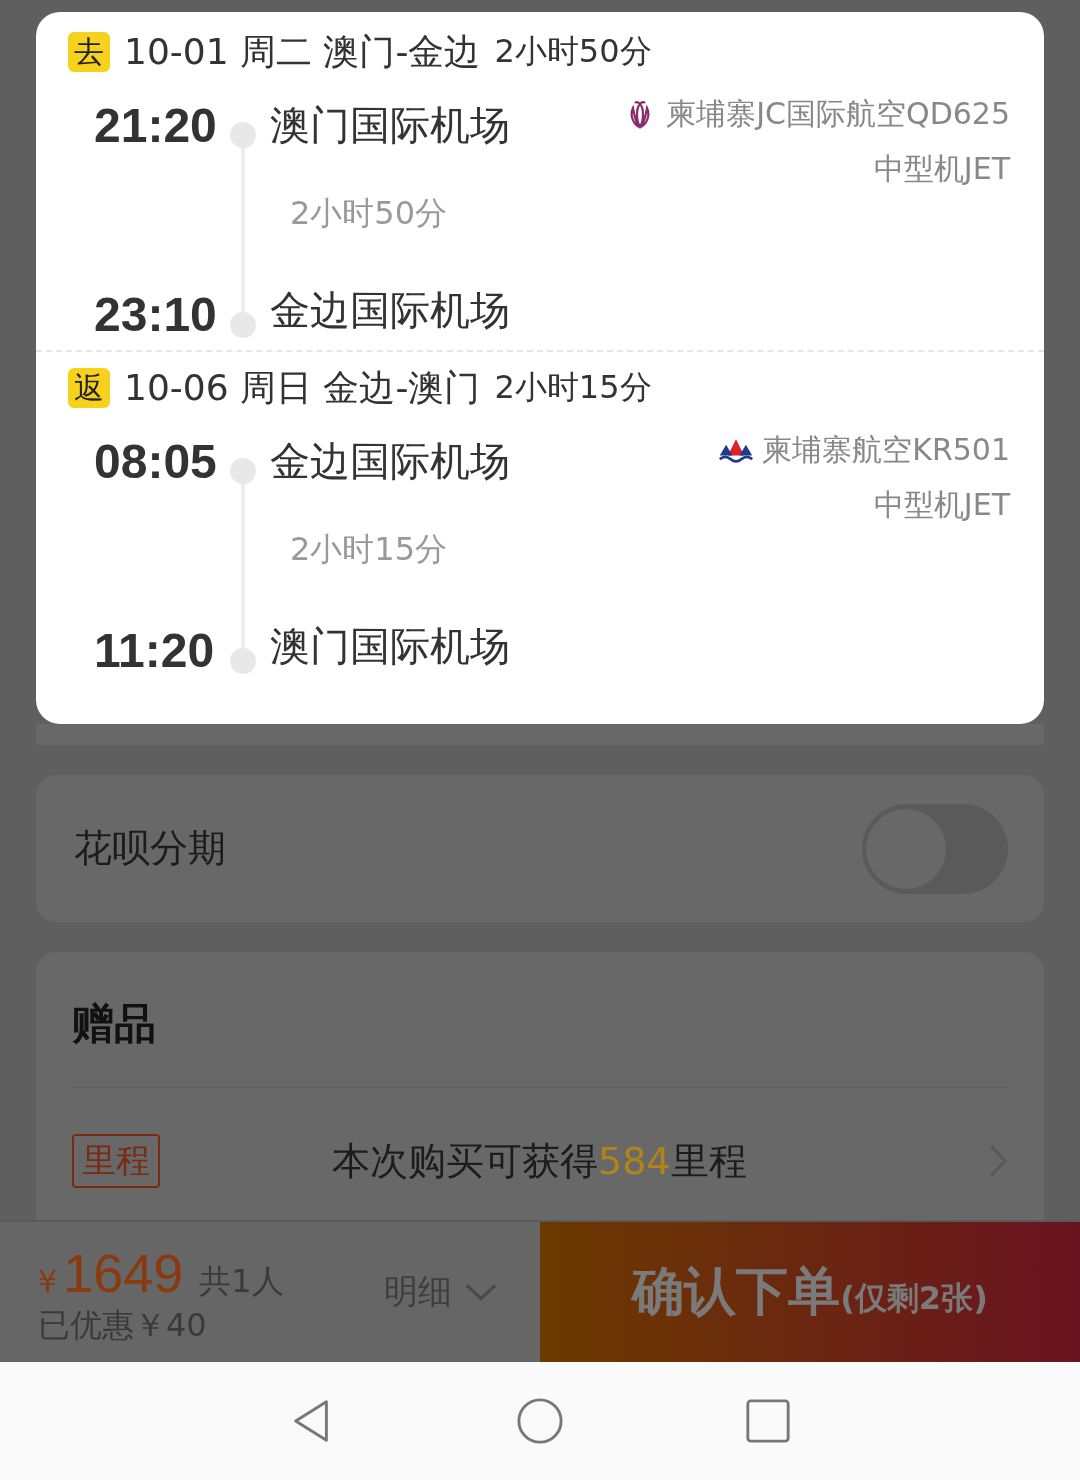 The width and height of the screenshot is (1080, 1480). What do you see at coordinates (540, 1421) in the screenshot?
I see `home-icon` at bounding box center [540, 1421].